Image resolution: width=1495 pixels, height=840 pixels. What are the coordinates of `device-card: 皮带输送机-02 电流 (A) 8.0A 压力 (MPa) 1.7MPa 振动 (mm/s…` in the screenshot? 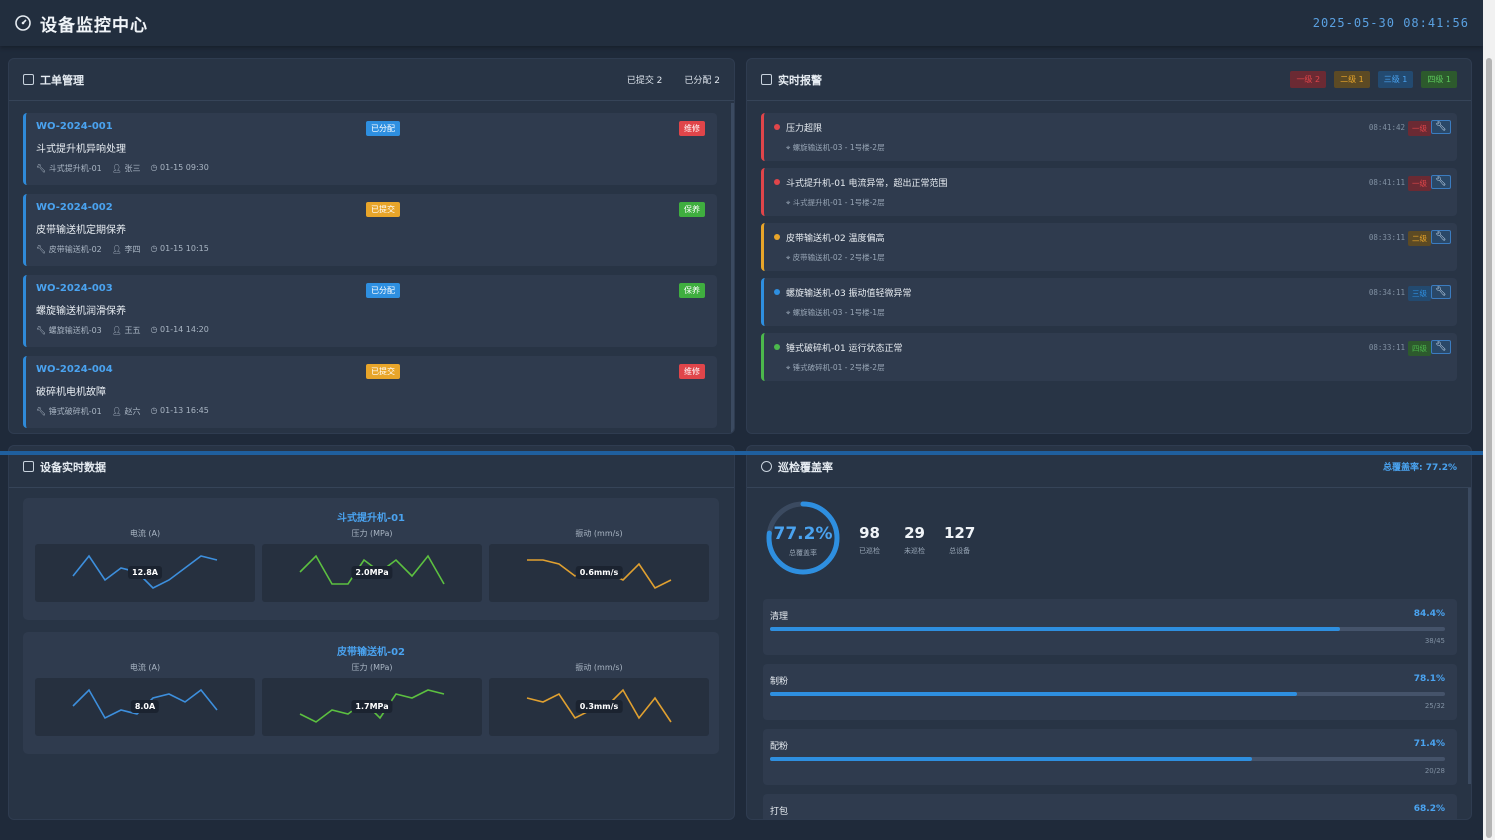 It's located at (371, 693).